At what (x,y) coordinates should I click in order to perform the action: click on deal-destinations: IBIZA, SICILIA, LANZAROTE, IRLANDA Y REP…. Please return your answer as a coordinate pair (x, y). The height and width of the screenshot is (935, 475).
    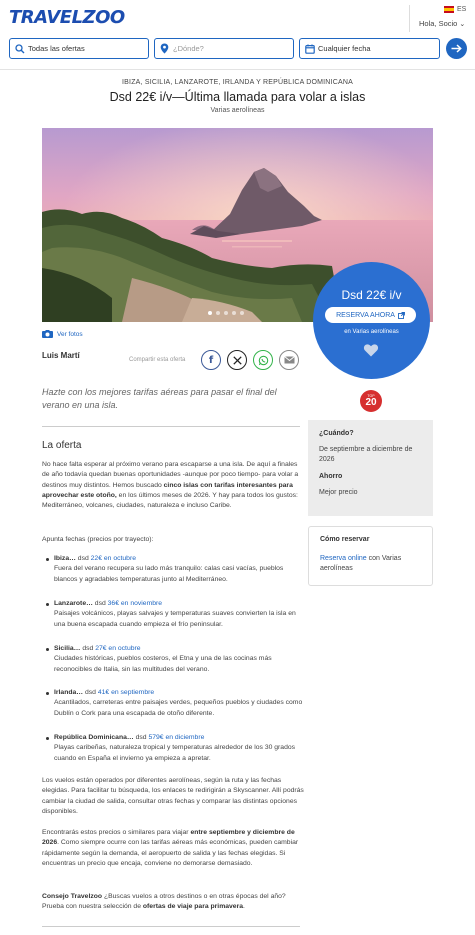
    Looking at the image, I should click on (237, 82).